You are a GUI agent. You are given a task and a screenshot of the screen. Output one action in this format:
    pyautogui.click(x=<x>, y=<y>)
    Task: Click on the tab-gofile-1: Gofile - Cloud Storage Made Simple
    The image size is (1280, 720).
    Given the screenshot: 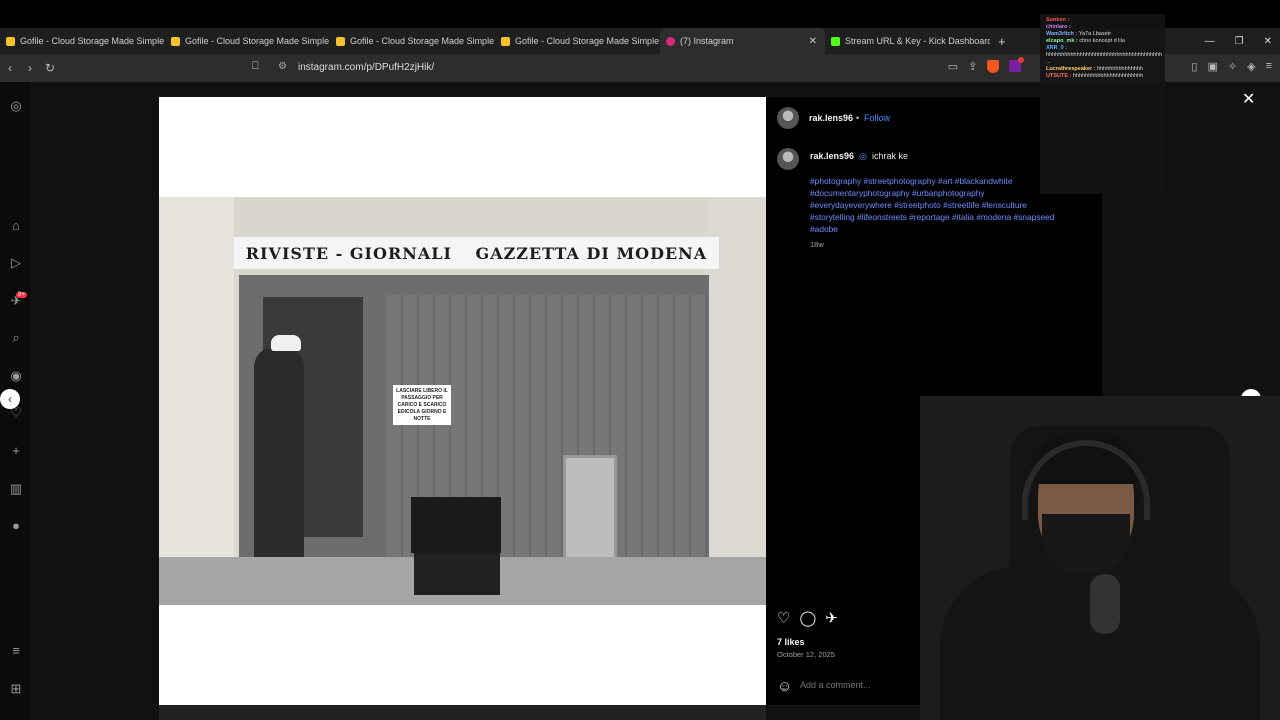 What is the action you would take?
    pyautogui.click(x=82, y=41)
    